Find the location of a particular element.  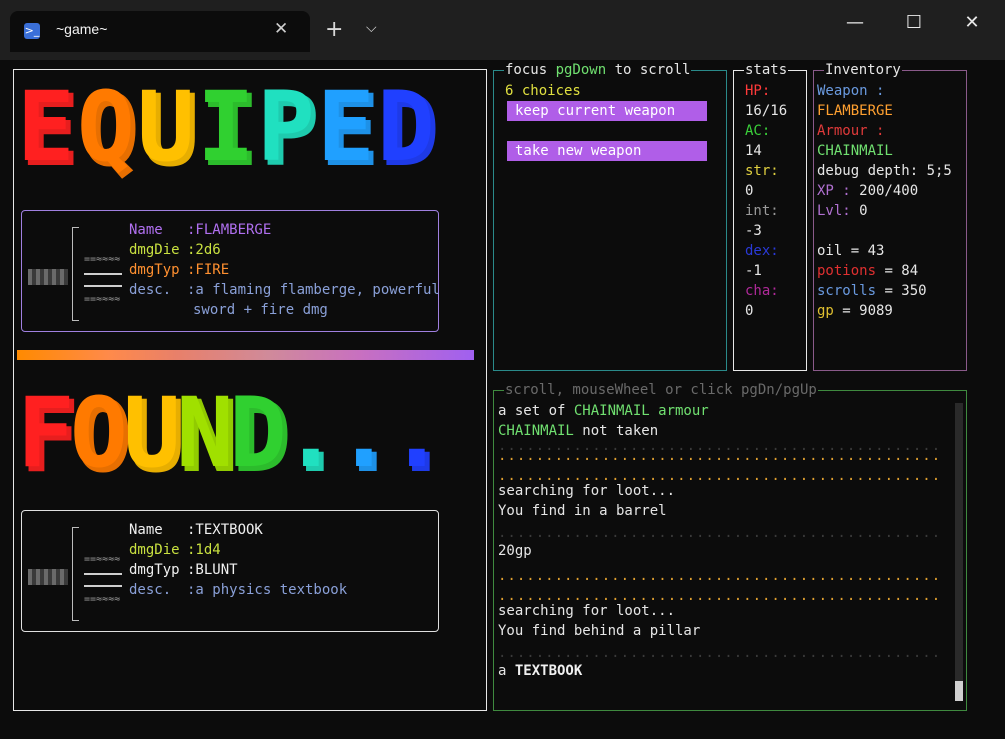

weapon-desc-cont: sword + fire dmg is located at coordinates (260, 310).